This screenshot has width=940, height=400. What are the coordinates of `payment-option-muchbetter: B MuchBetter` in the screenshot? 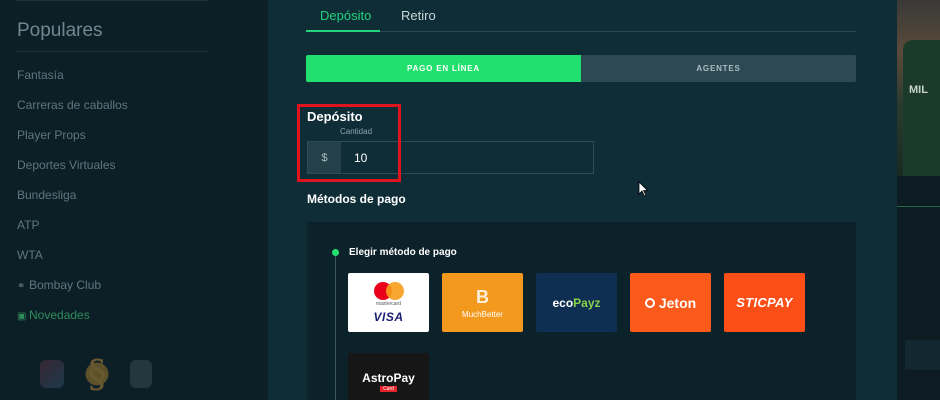 It's located at (482, 302).